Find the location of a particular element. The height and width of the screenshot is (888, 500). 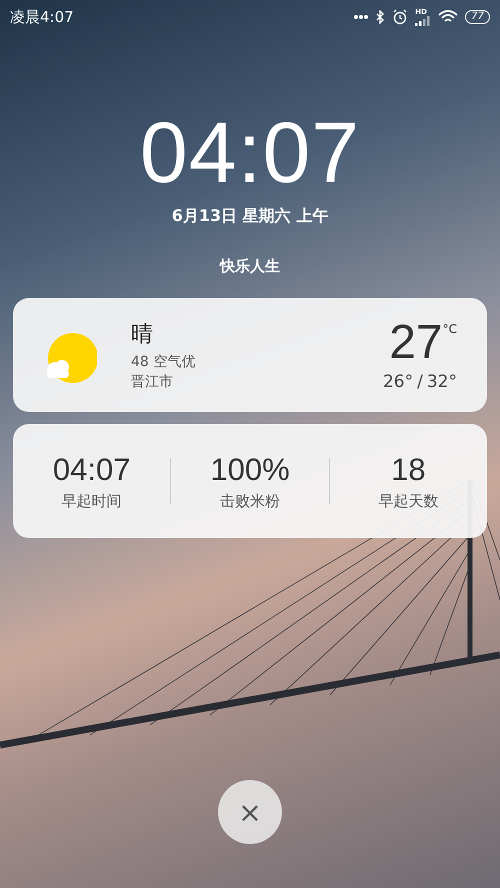

more-dots-icon is located at coordinates (361, 17).